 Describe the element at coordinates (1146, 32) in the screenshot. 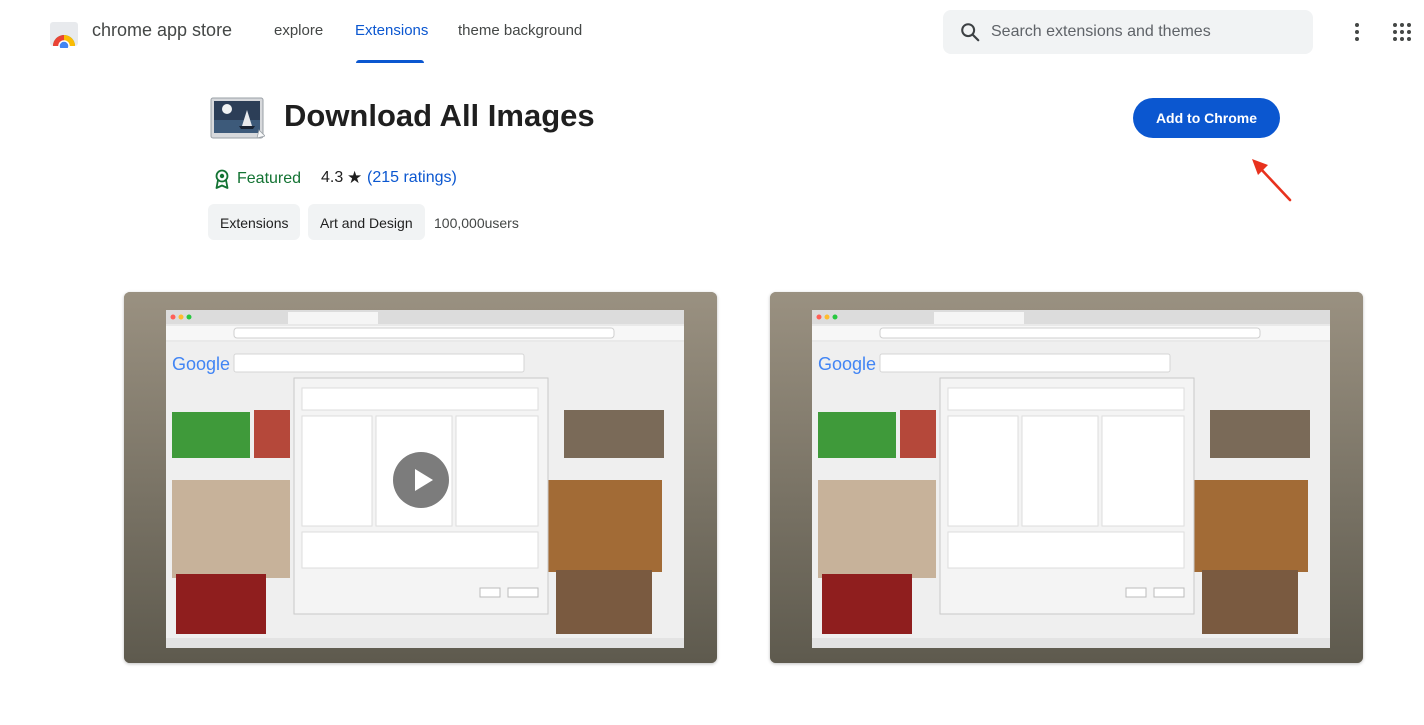

I see `search-input` at that location.